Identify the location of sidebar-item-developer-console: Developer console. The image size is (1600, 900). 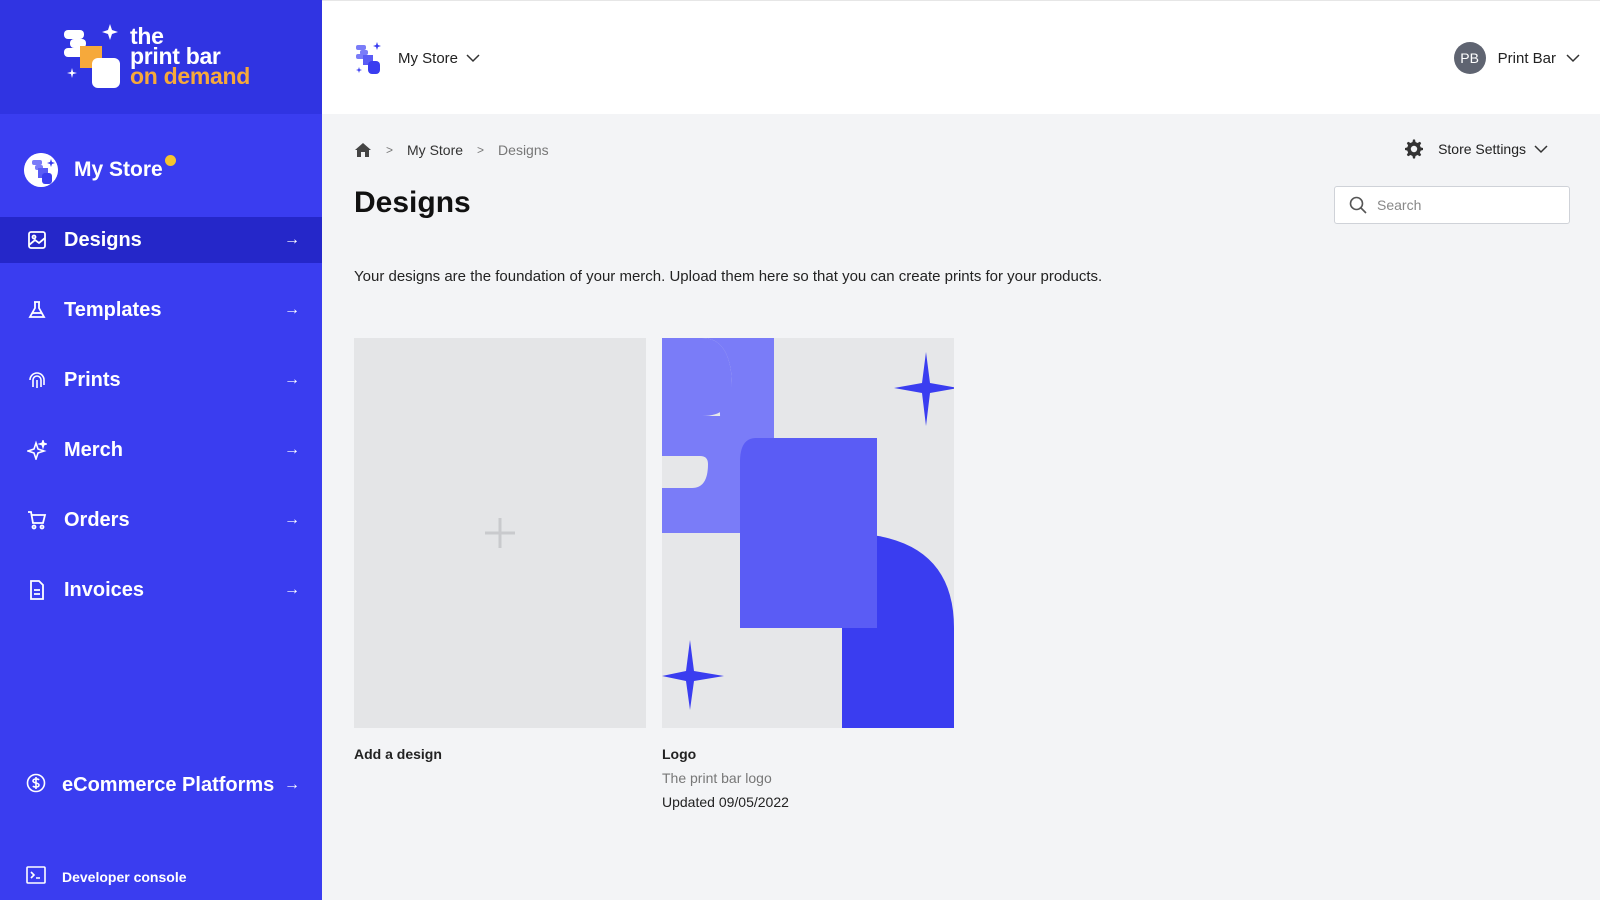
(161, 877).